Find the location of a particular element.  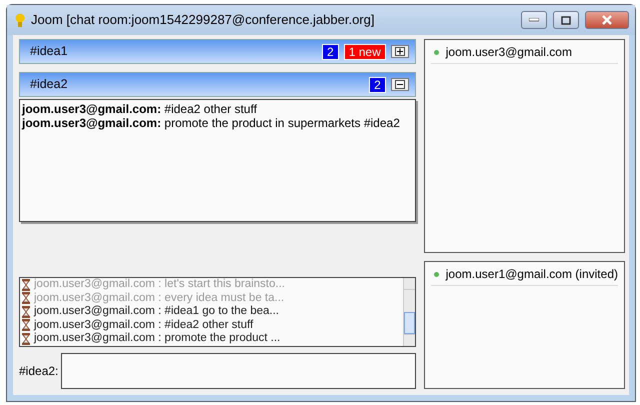

maximize-icon is located at coordinates (566, 20).